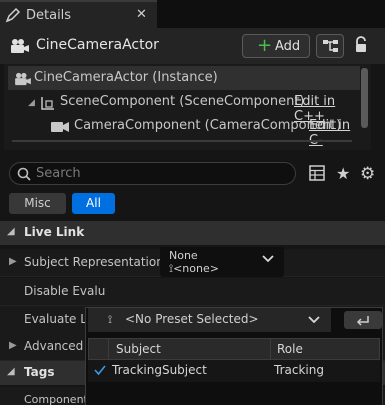  Describe the element at coordinates (182, 101) in the screenshot. I see `tree-scene-label: SceneComponent (SceneComponent)` at that location.